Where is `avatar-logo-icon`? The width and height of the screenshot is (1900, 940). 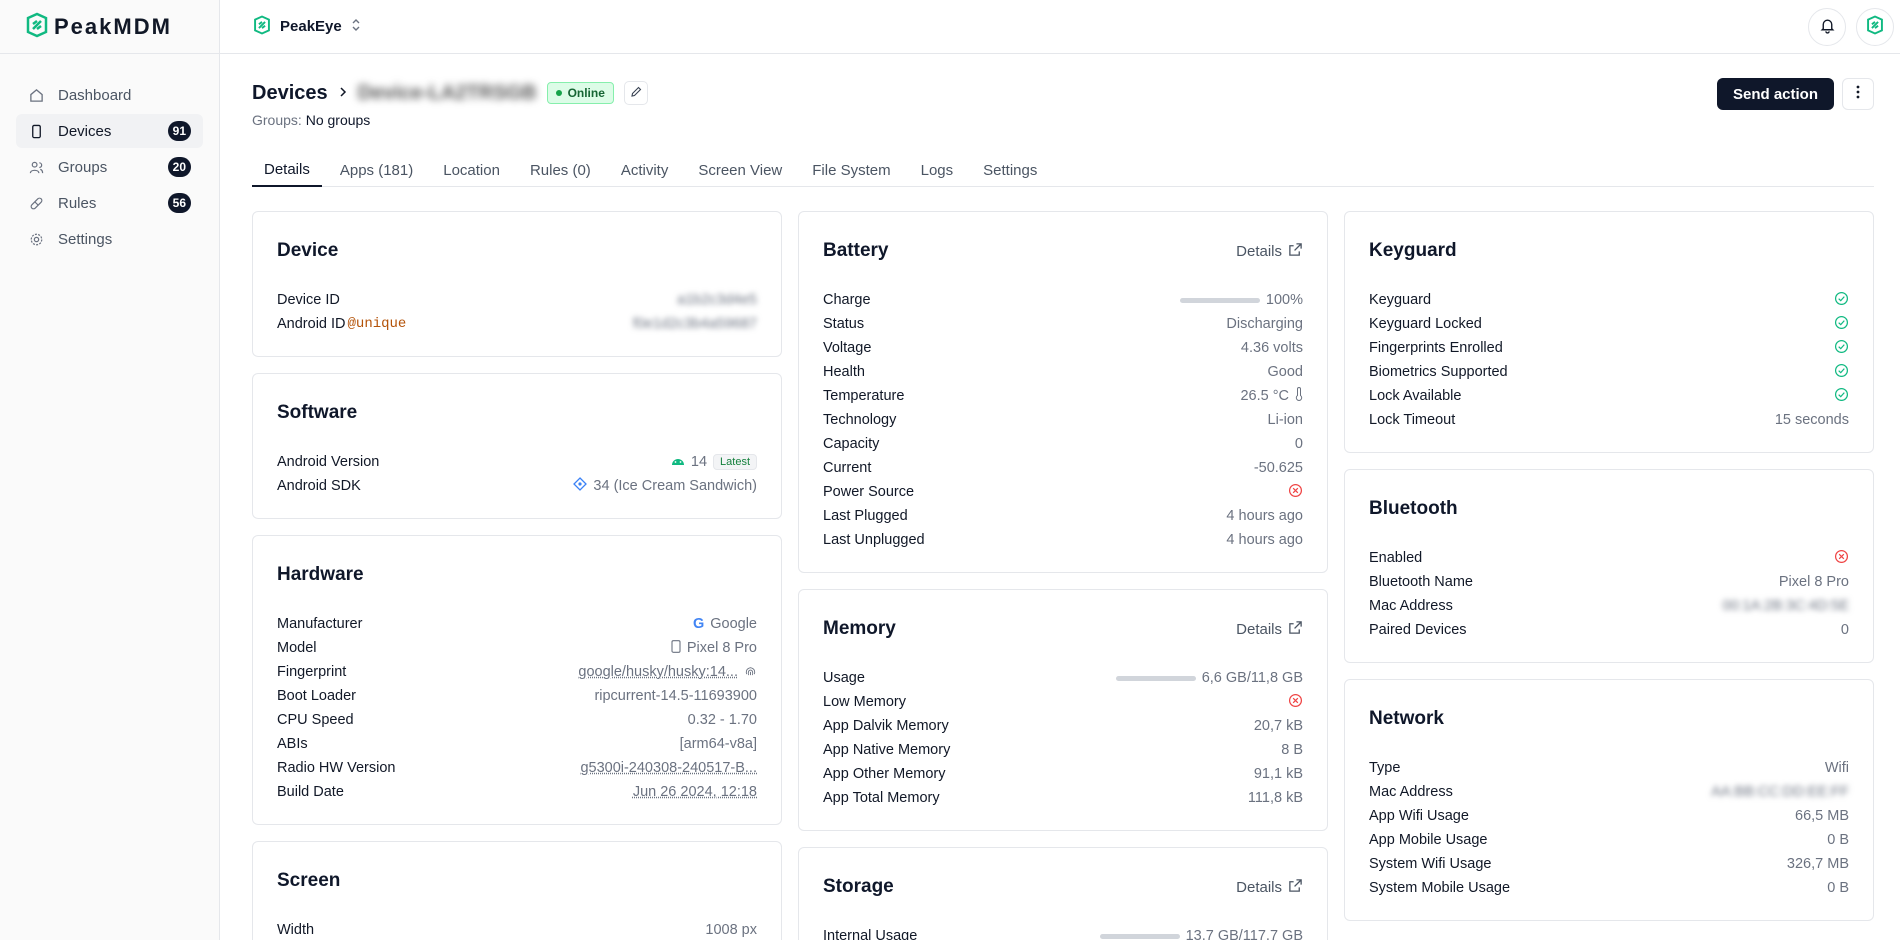 avatar-logo-icon is located at coordinates (1875, 27).